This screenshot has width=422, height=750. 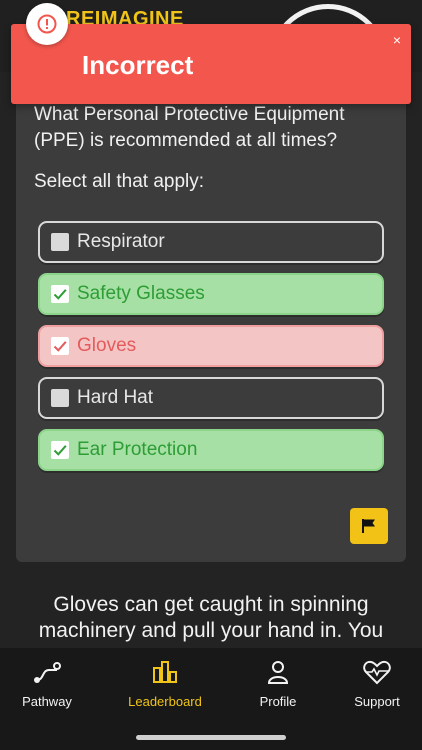 I want to click on alert-icon, so click(x=47, y=24).